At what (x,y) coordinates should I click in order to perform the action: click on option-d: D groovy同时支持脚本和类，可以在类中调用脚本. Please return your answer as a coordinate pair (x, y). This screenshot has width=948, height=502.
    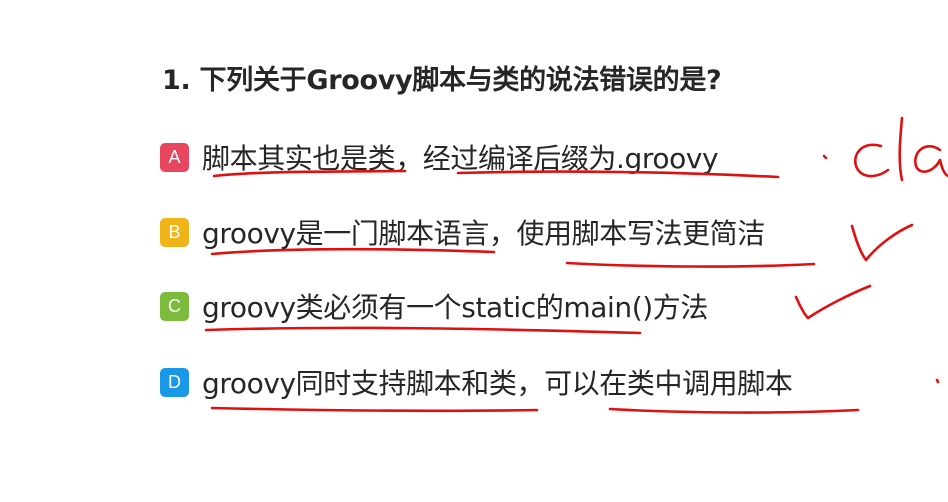
    Looking at the image, I should click on (476, 382).